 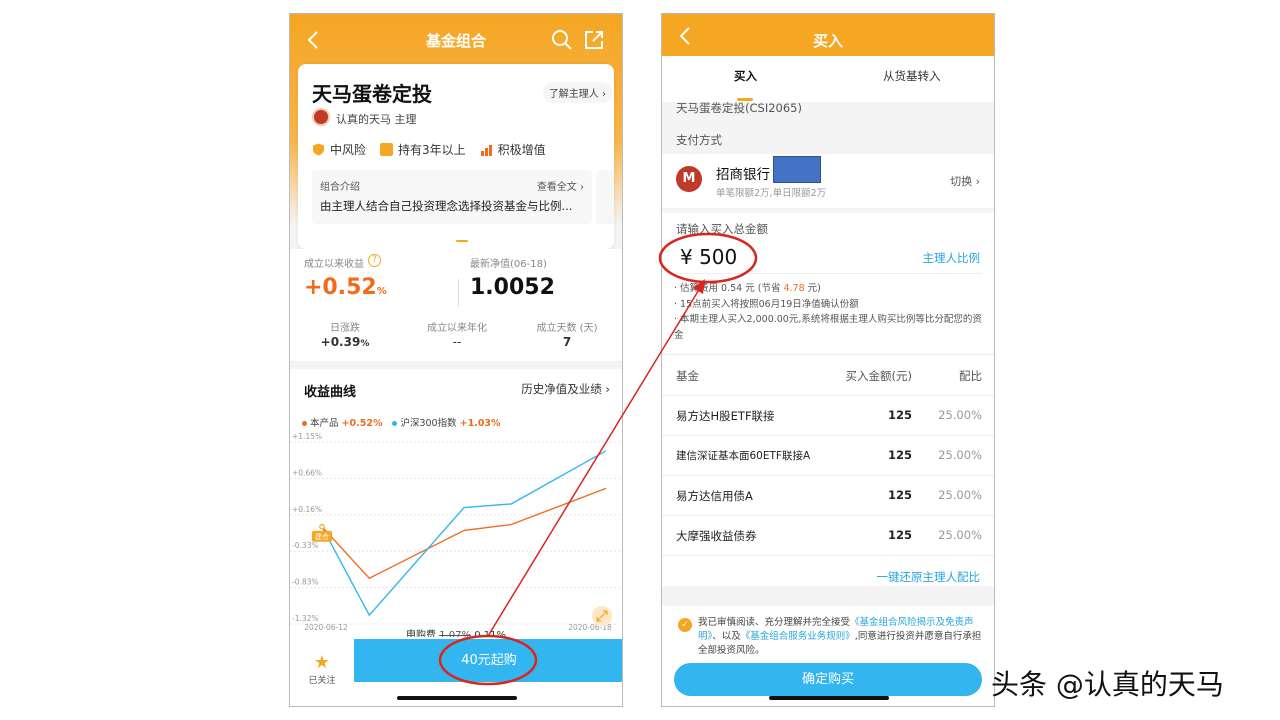 What do you see at coordinates (708, 258) in the screenshot?
I see `annotation-circle-amount` at bounding box center [708, 258].